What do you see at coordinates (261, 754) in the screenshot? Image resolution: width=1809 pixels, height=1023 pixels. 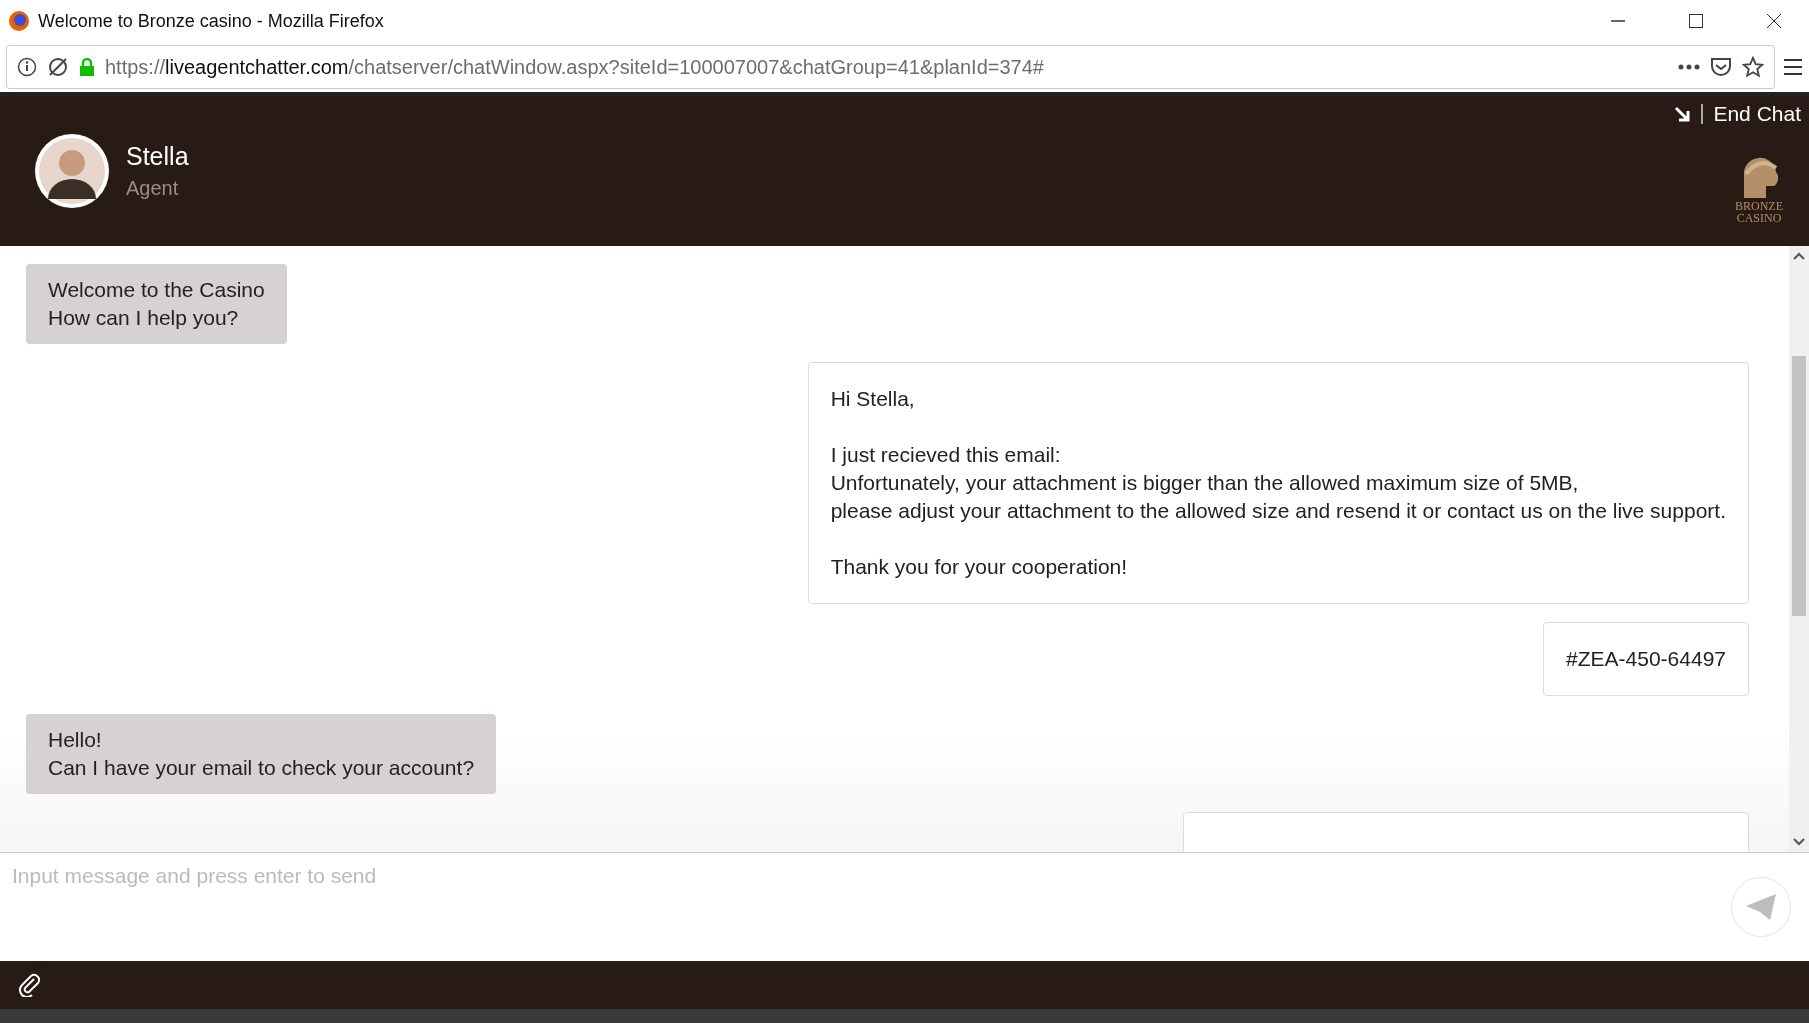 I see `agent-message: Hello! Can I have your email to check your account?` at bounding box center [261, 754].